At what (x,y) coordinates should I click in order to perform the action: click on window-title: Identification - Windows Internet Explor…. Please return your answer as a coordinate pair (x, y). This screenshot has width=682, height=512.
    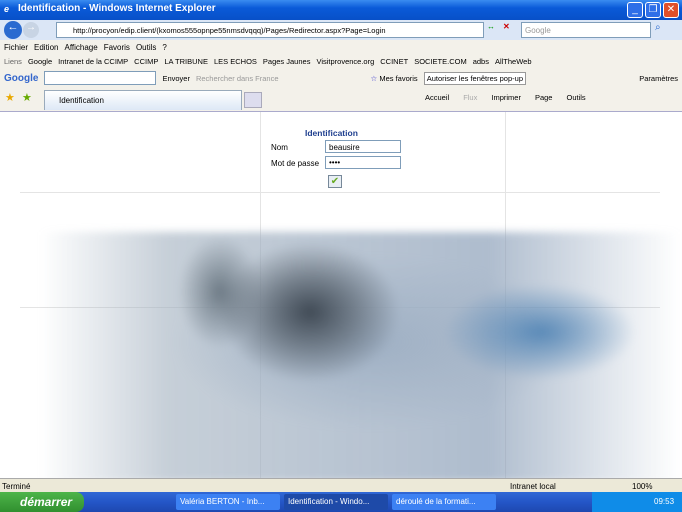
    Looking at the image, I should click on (117, 8).